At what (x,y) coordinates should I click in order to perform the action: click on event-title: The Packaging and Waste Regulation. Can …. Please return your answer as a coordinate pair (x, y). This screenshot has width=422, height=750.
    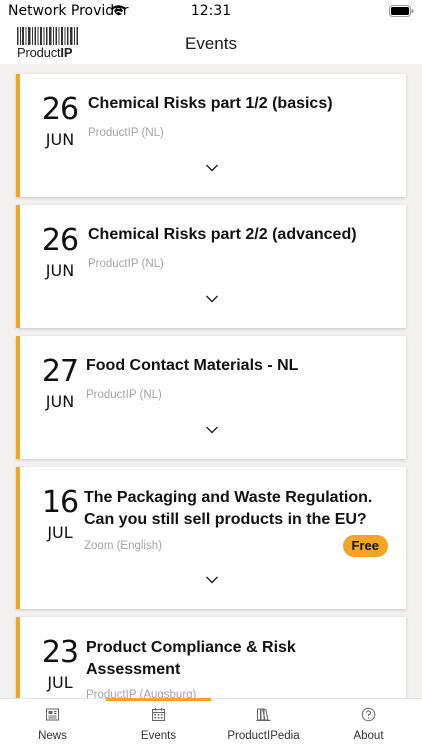
    Looking at the image, I should click on (228, 508).